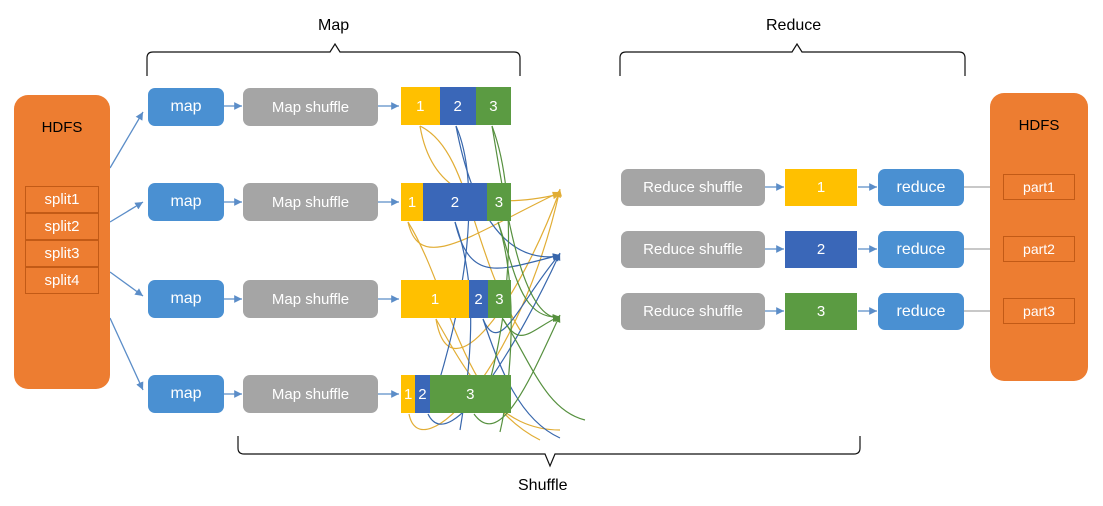  What do you see at coordinates (186, 394) in the screenshot?
I see `map-node-4: map` at bounding box center [186, 394].